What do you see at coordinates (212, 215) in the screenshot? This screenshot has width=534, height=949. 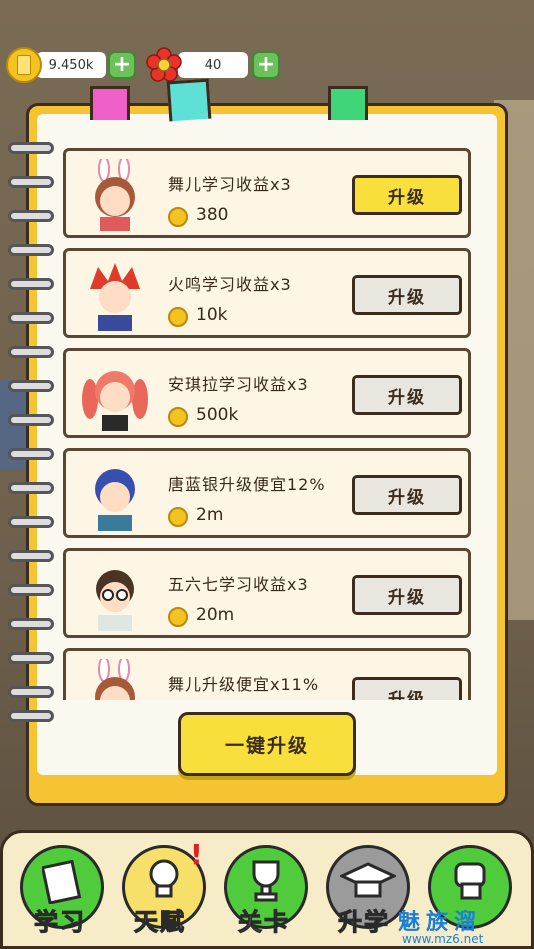 I see `upgrade-cost: 380` at bounding box center [212, 215].